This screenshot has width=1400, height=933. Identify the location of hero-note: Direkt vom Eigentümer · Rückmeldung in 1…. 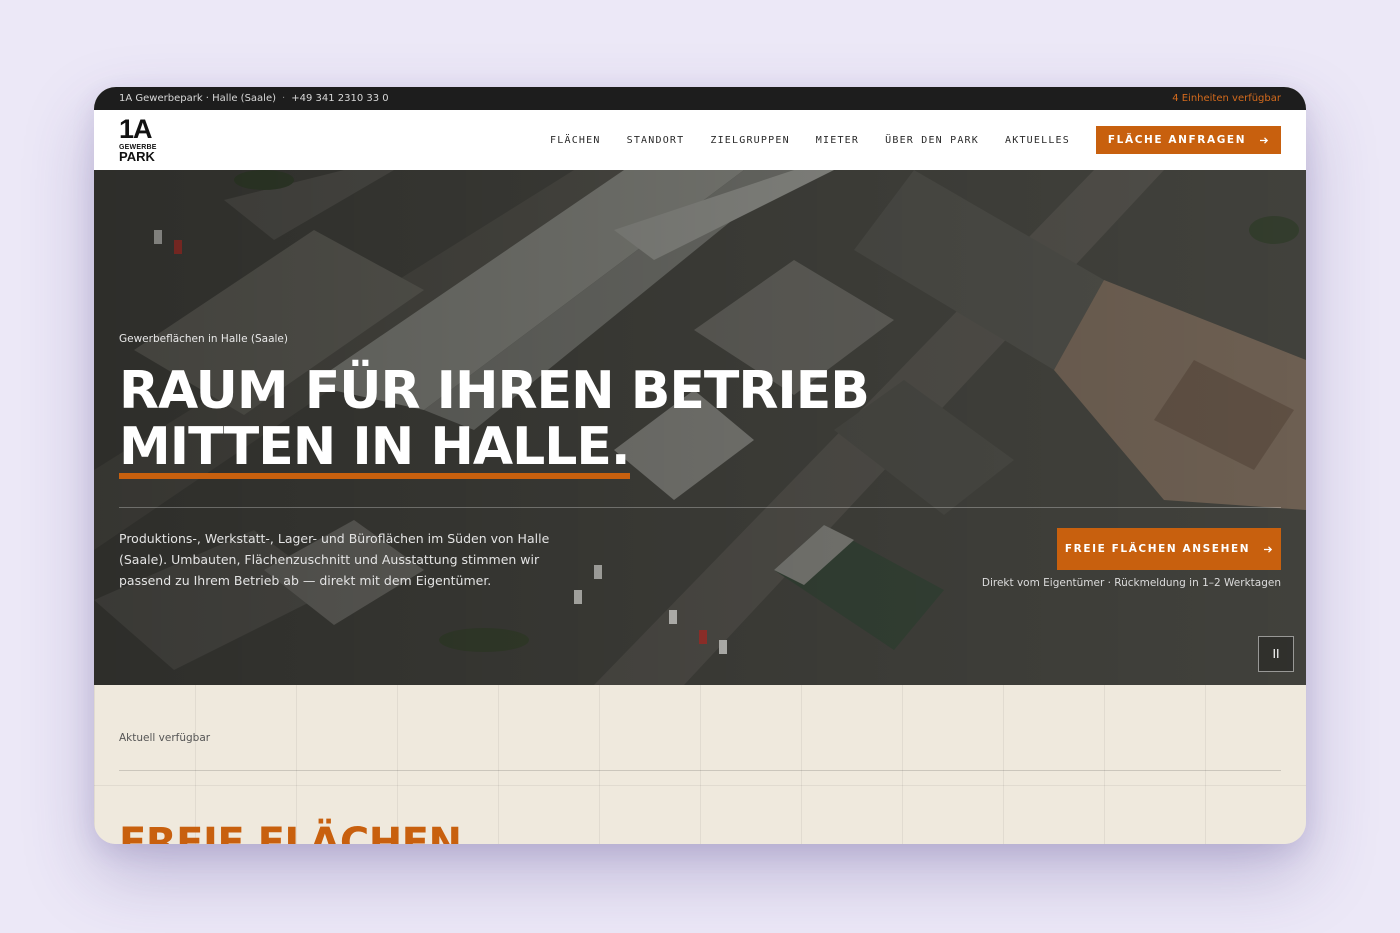
(1131, 583).